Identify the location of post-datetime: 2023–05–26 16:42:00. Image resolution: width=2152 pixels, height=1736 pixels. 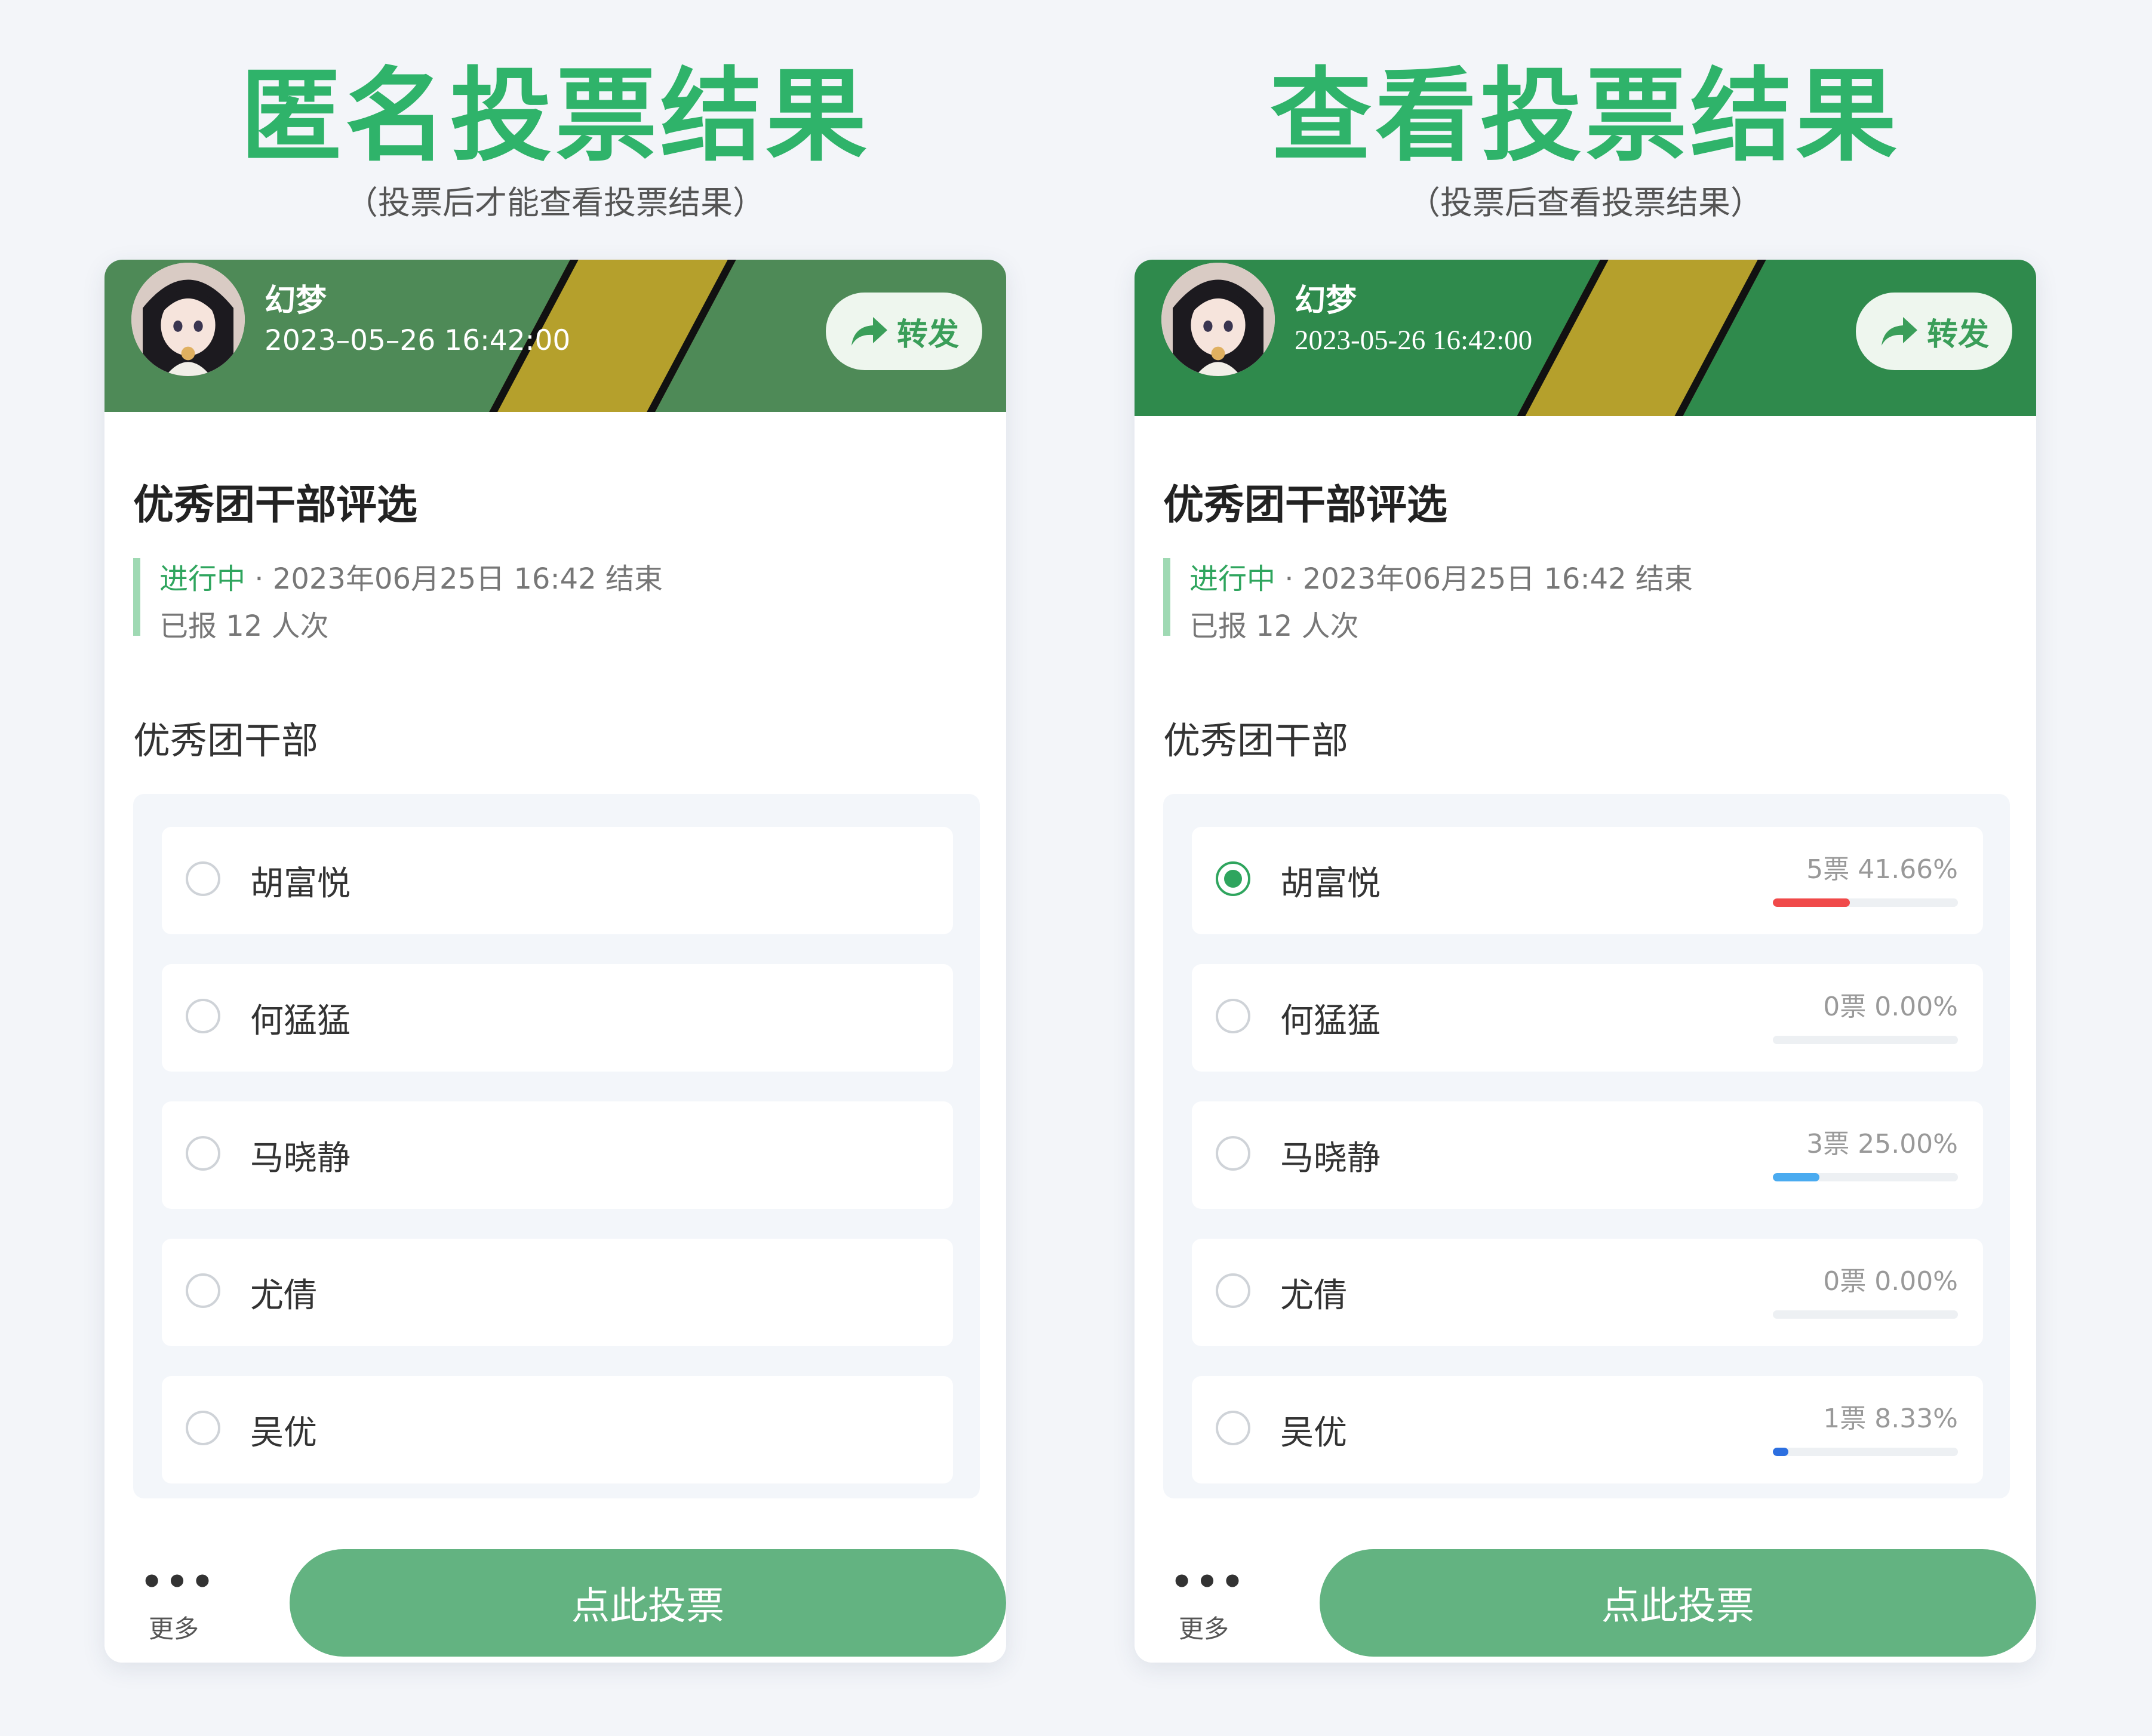
(418, 340).